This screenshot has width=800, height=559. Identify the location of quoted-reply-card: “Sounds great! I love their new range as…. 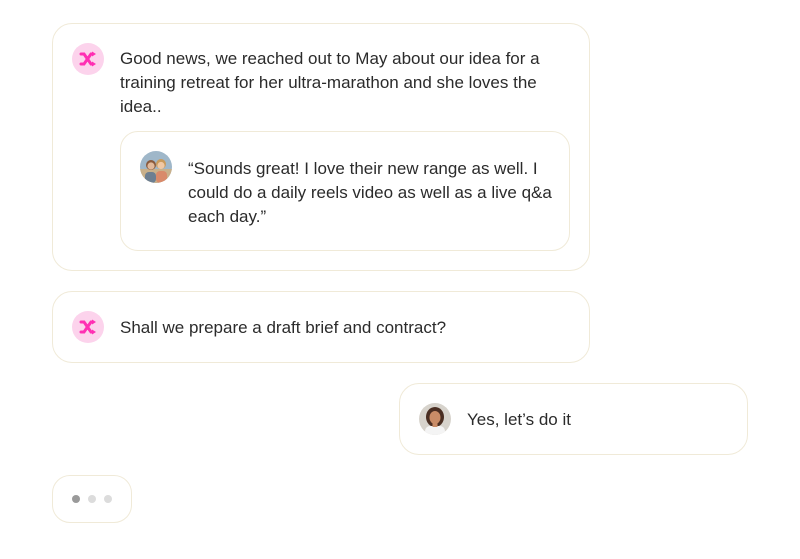
(345, 191).